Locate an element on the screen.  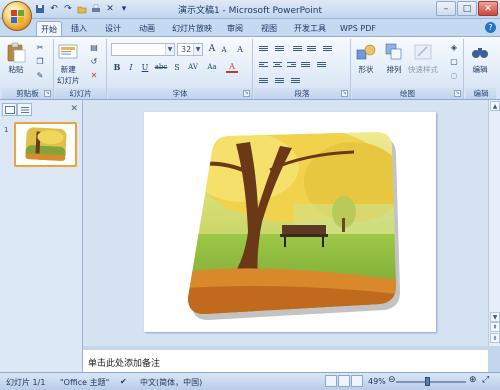
quick-styles-label: 快速样式 is located at coordinates (423, 69).